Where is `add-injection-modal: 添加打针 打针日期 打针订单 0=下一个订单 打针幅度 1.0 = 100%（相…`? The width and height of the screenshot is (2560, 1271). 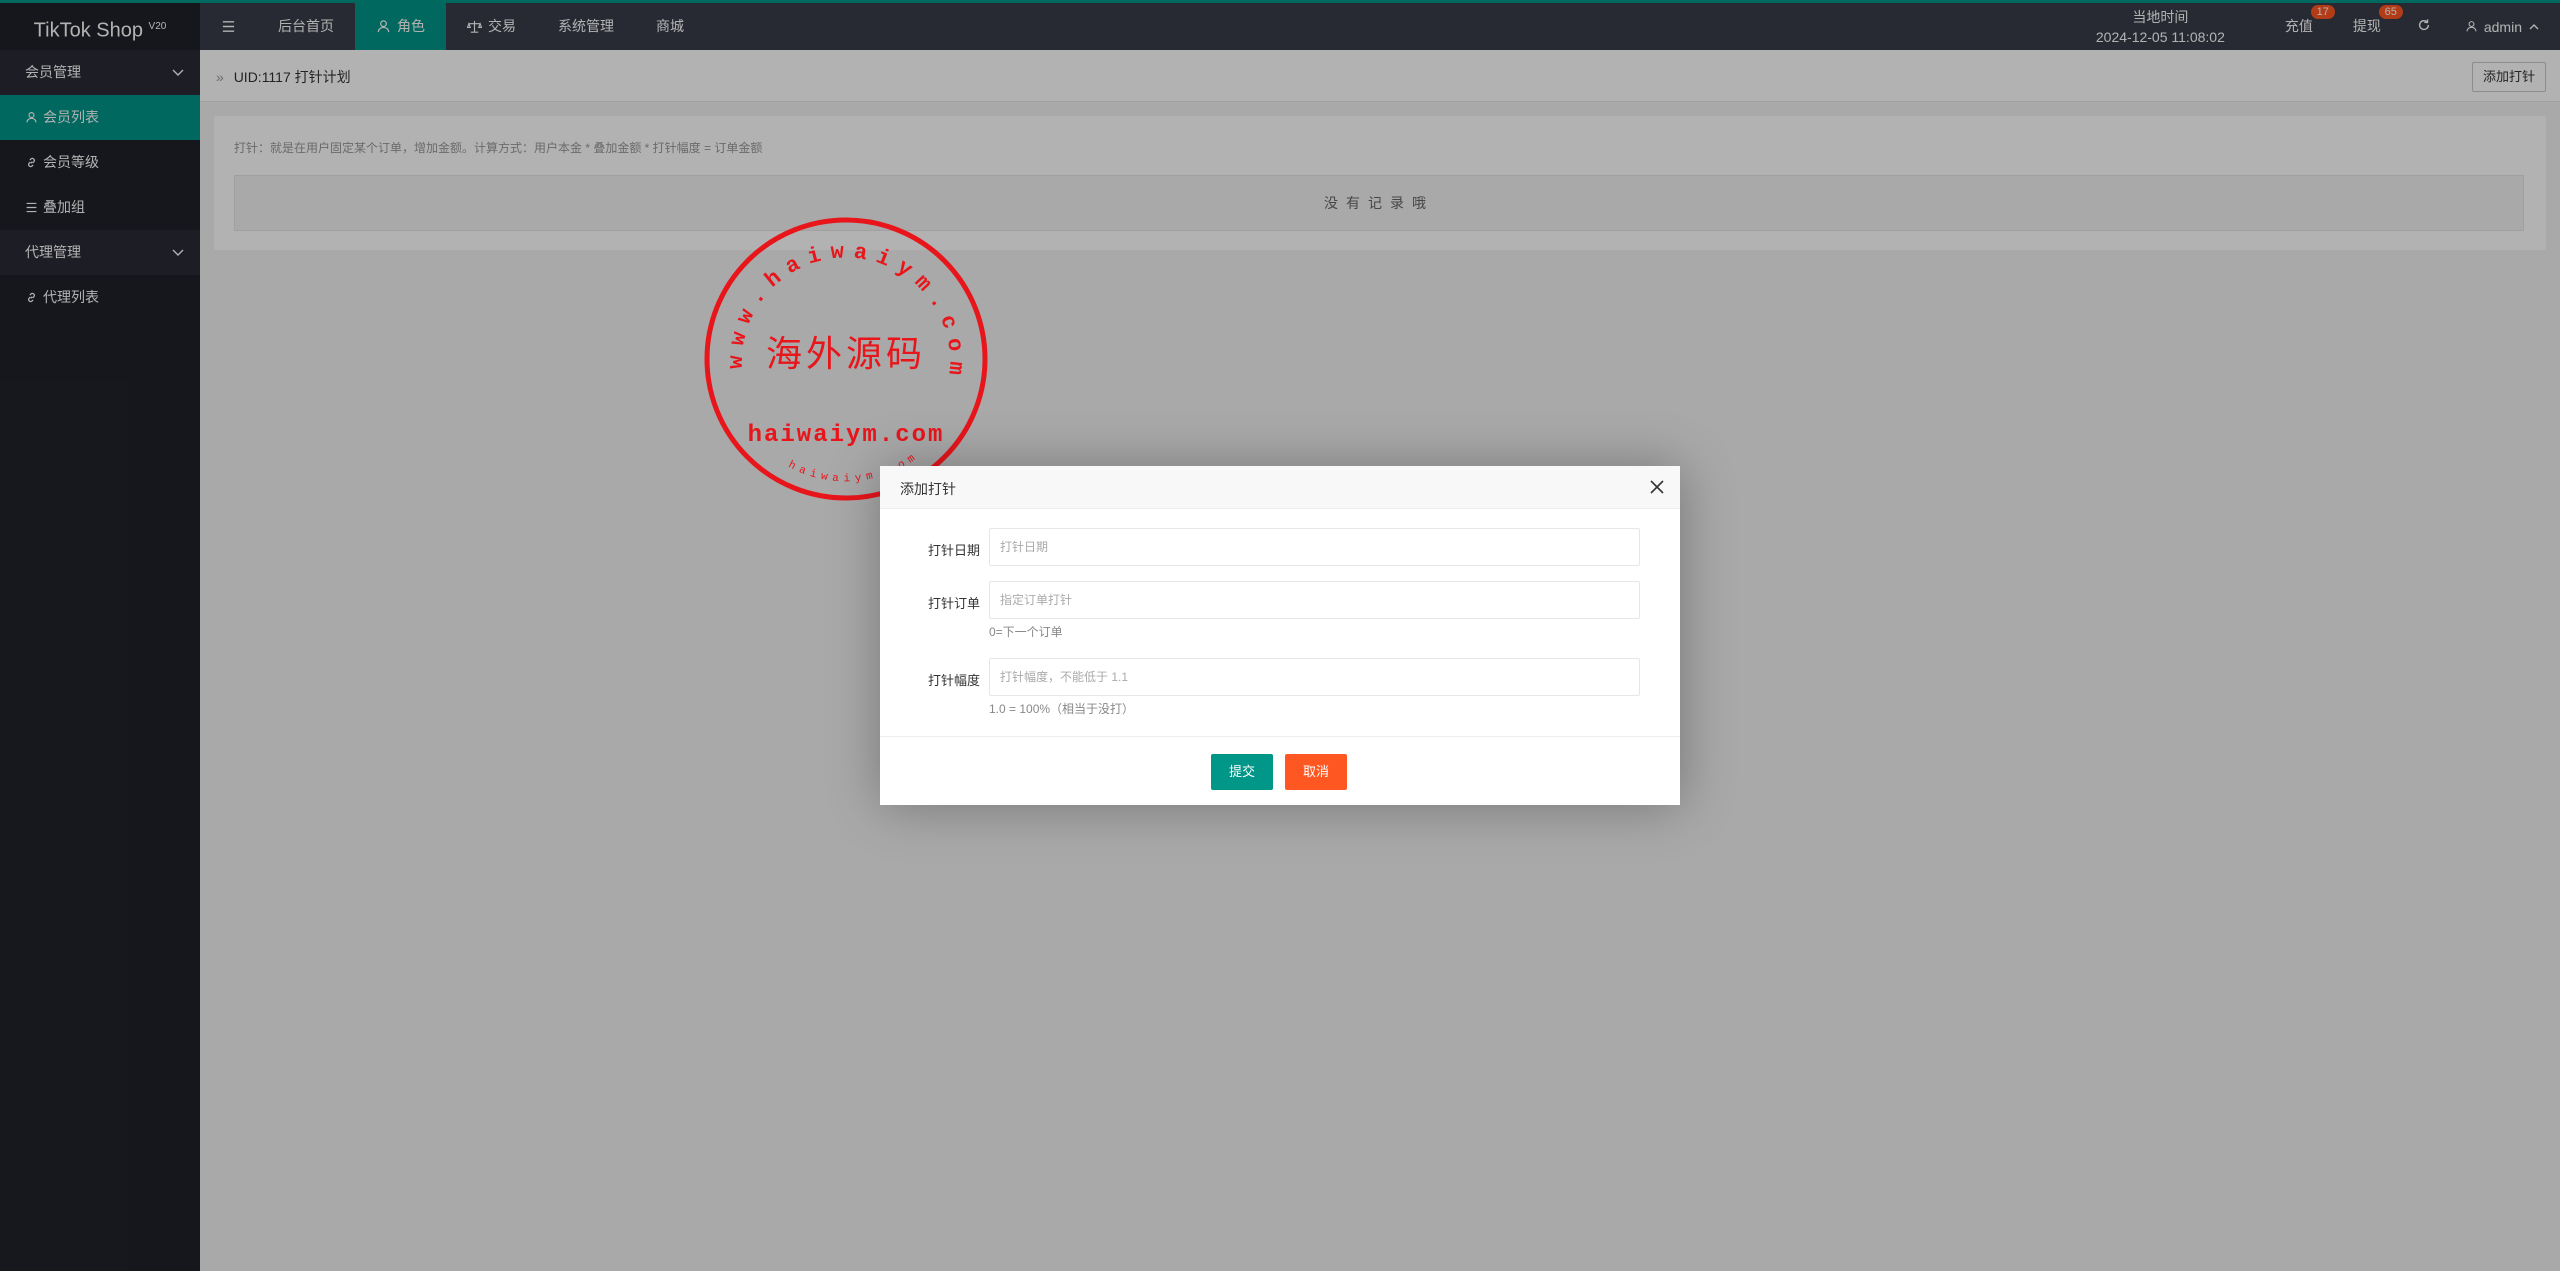
add-injection-modal: 添加打针 打针日期 打针订单 0=下一个订单 打针幅度 1.0 = 100%（相… is located at coordinates (1280, 635).